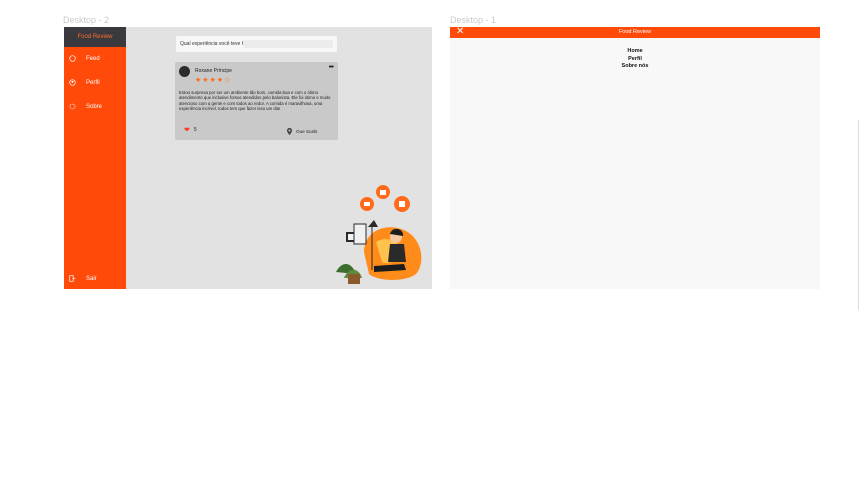  I want to click on menu-item-home: Home, so click(635, 52).